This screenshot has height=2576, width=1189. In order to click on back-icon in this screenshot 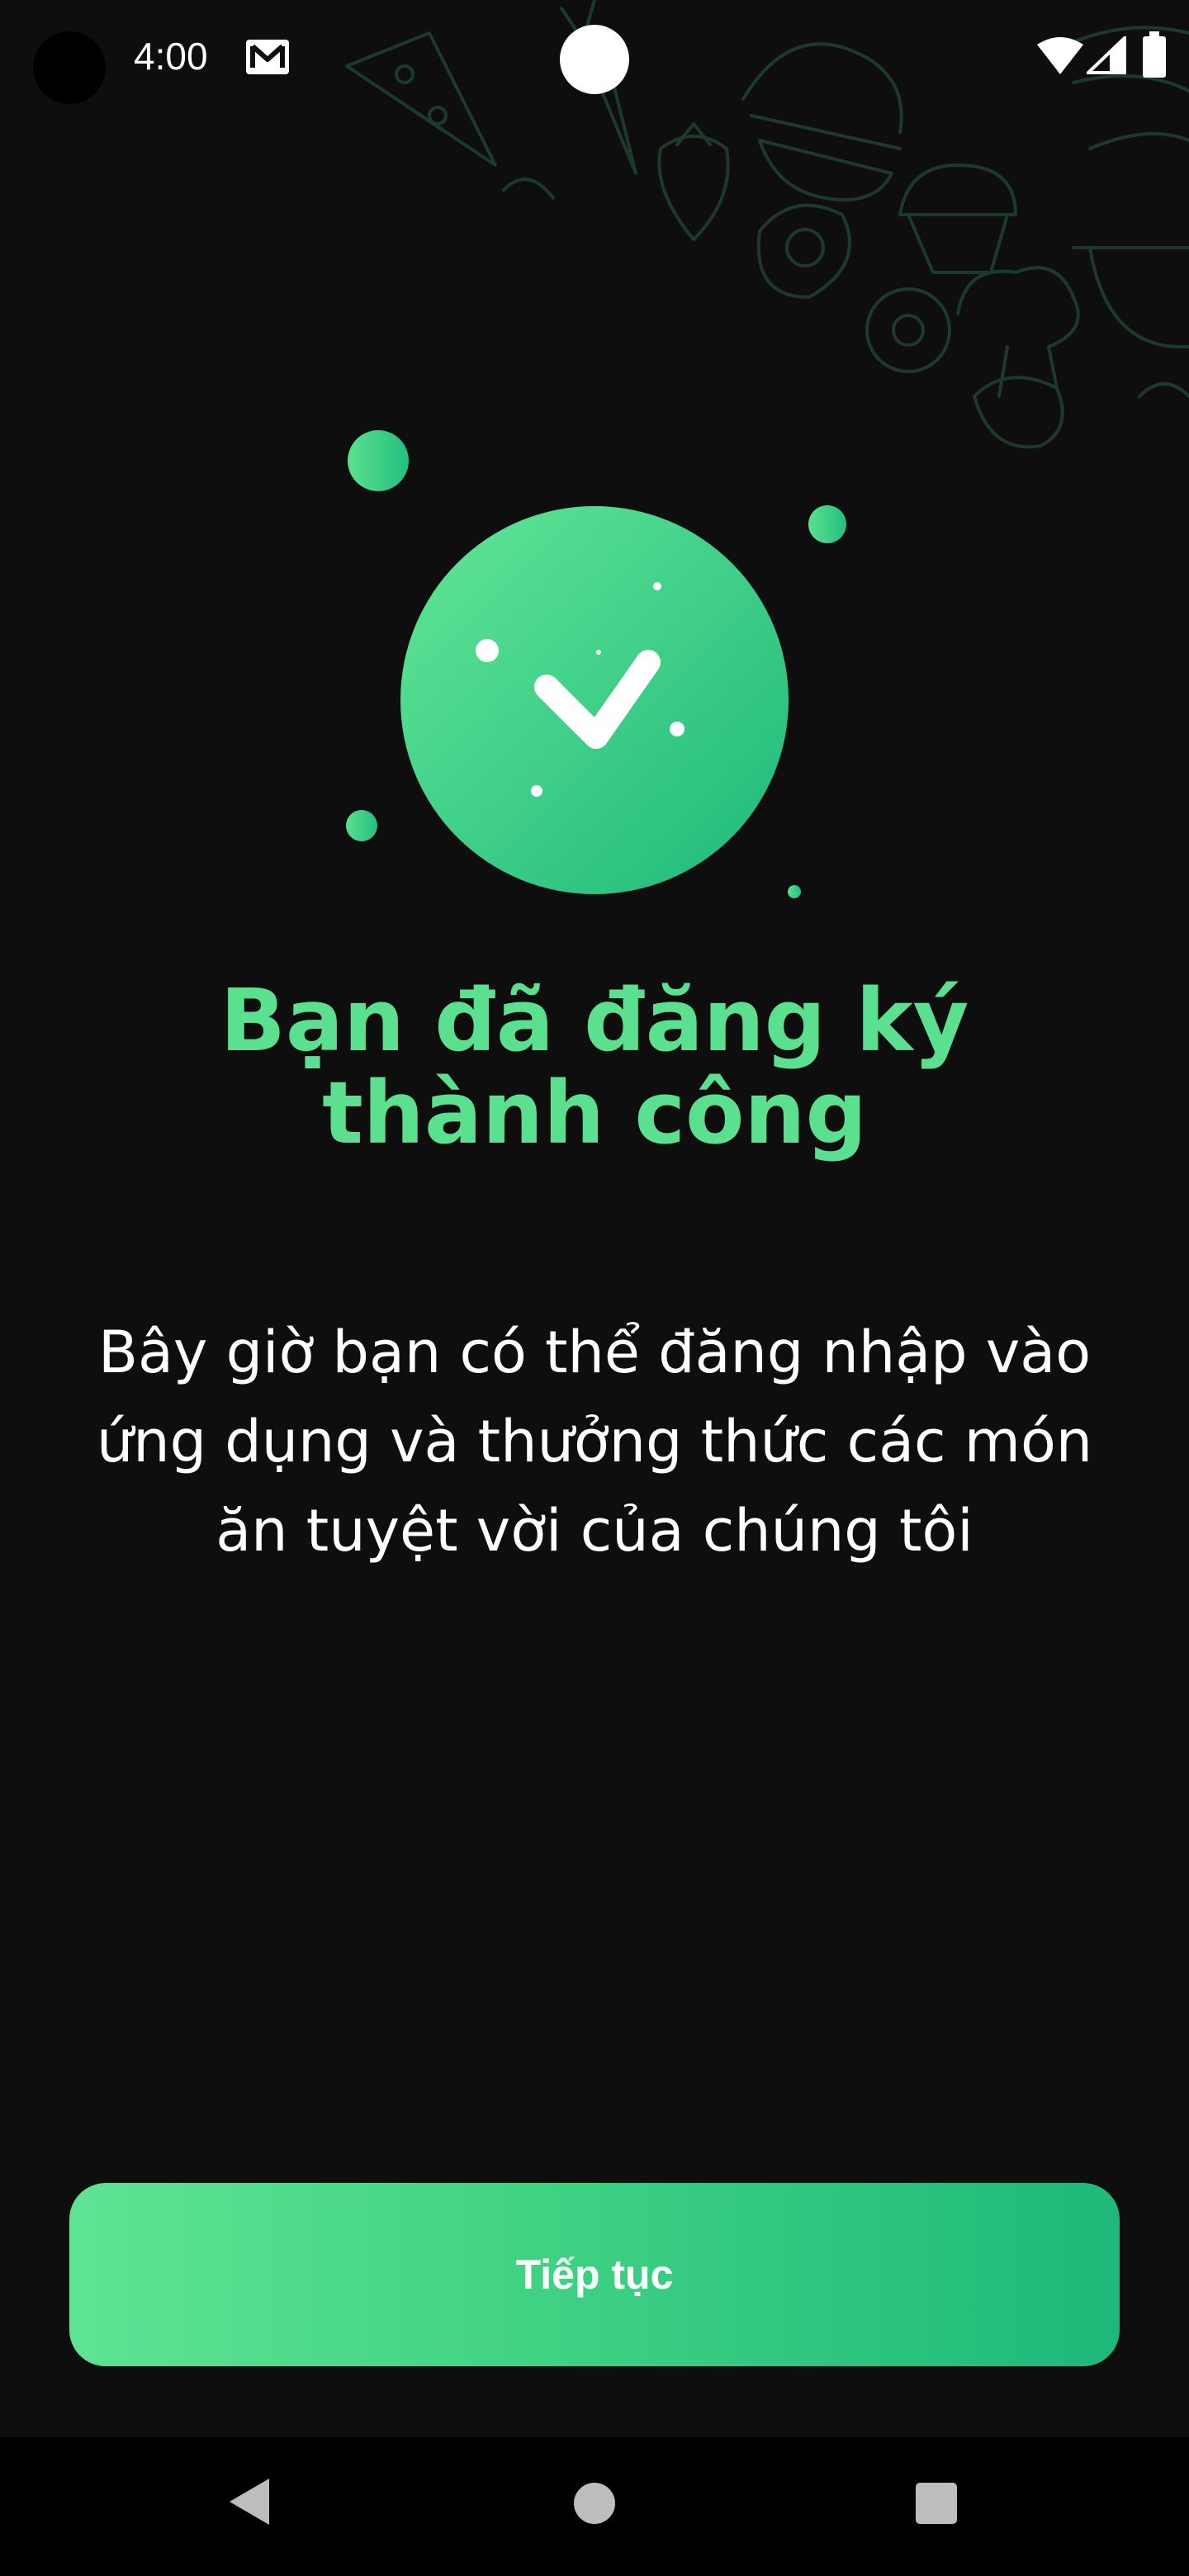, I will do `click(249, 2501)`.